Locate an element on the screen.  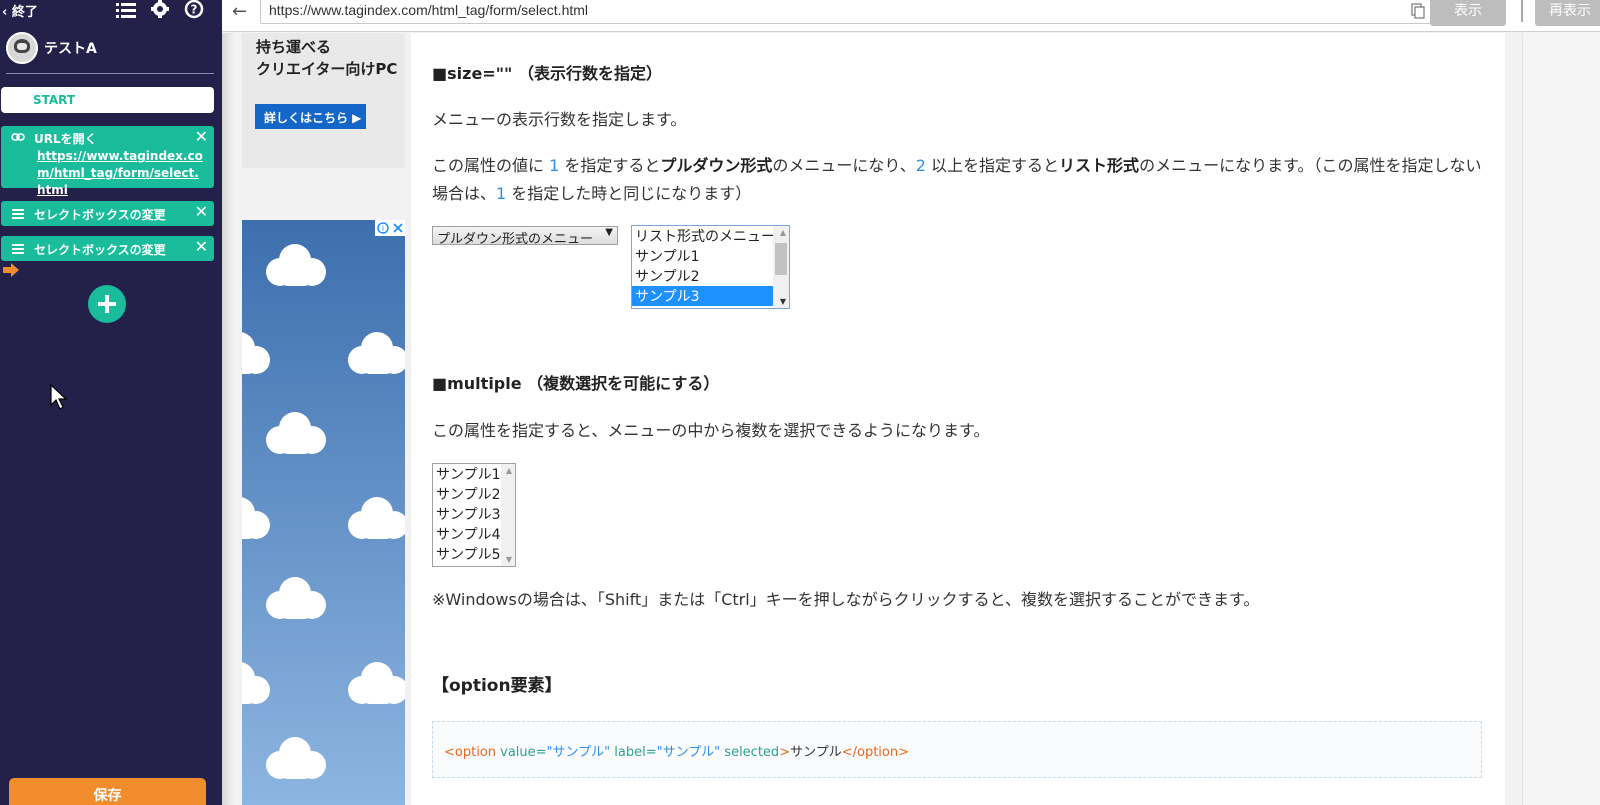
user-profile: テストA is located at coordinates (51, 48).